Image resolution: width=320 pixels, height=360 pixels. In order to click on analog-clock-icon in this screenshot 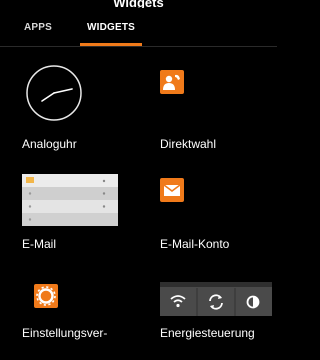, I will do `click(54, 92)`.